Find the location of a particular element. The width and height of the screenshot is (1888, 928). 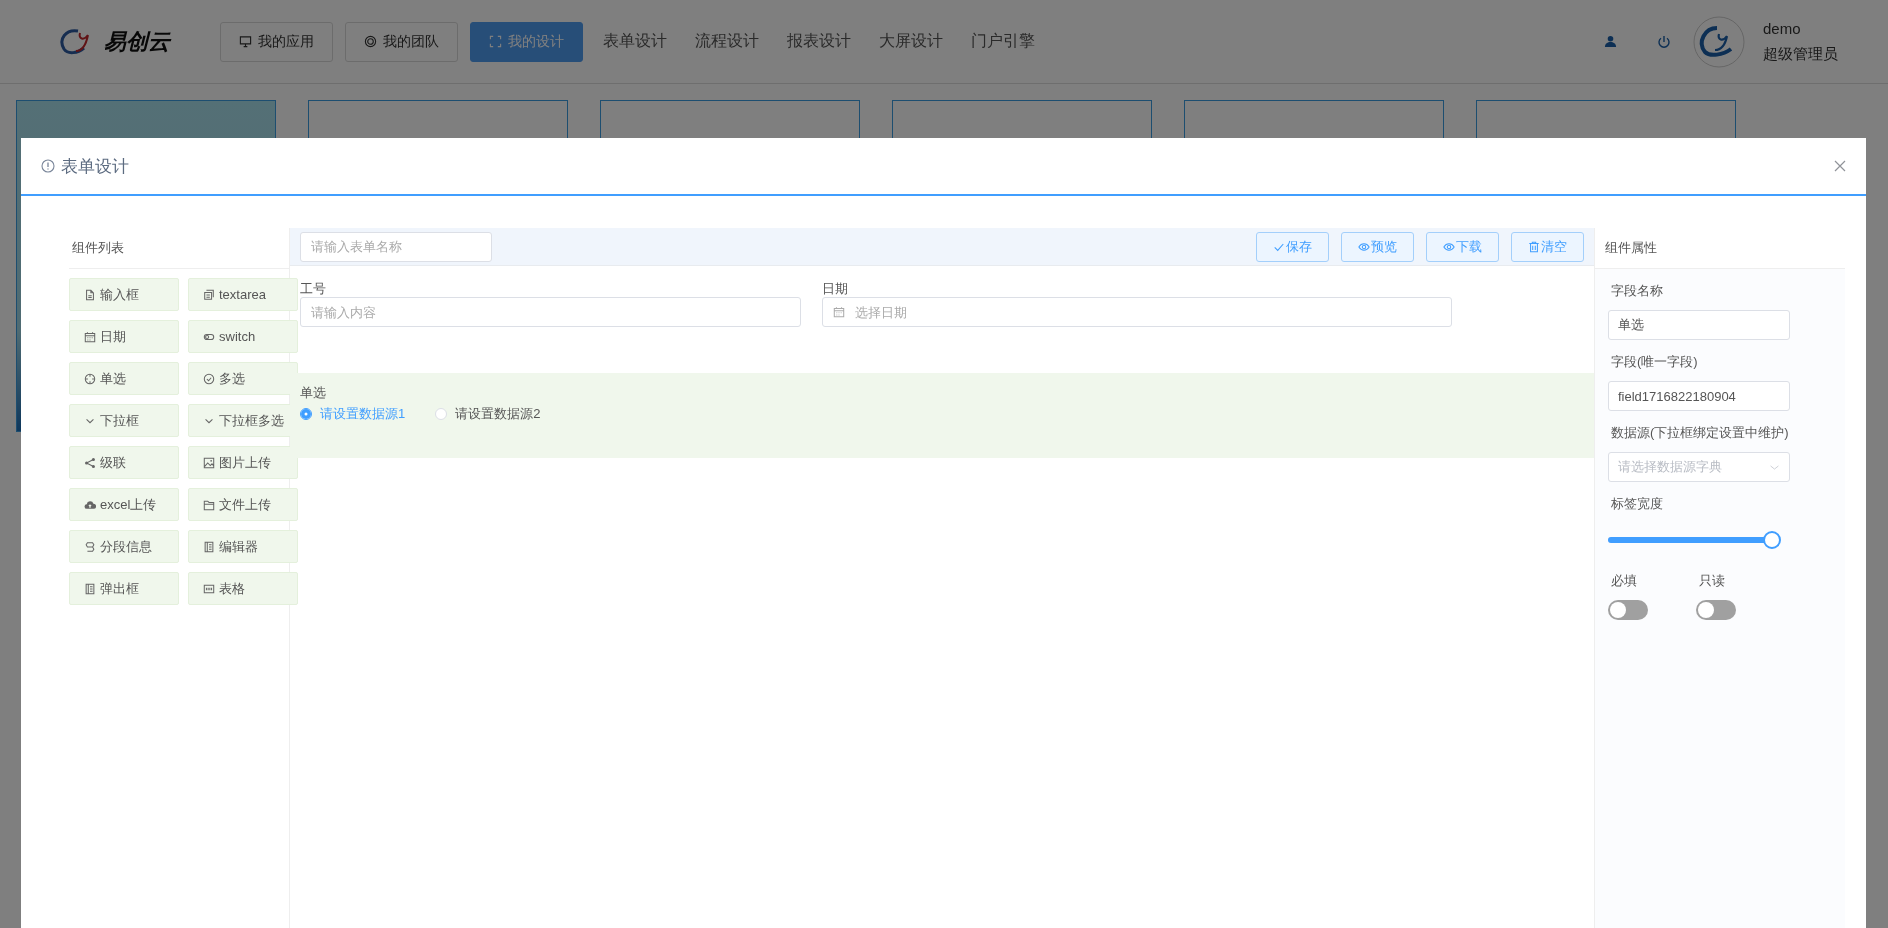

component-label: 编辑器 is located at coordinates (238, 546).